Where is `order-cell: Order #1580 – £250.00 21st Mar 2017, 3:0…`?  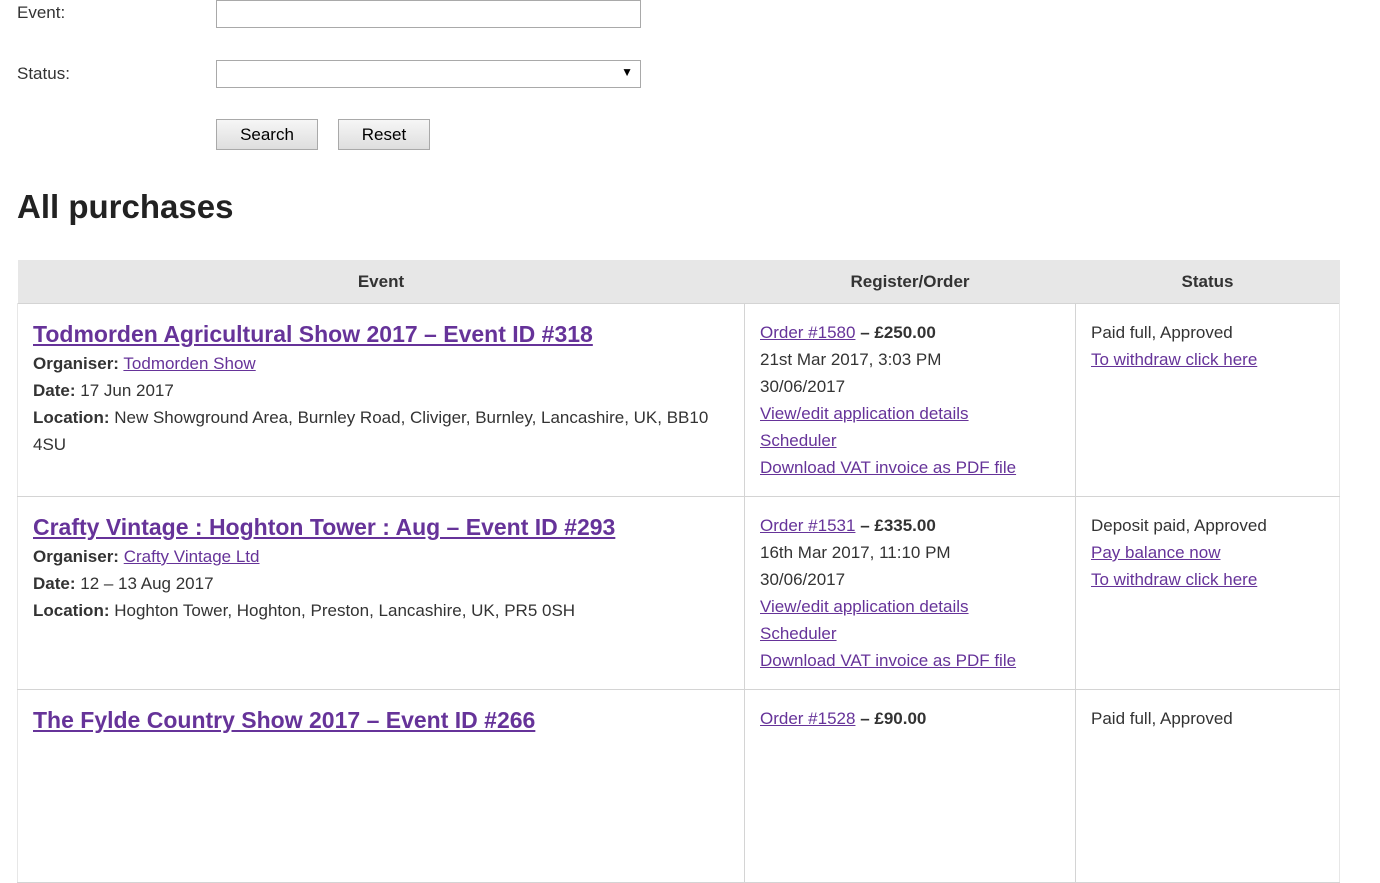
order-cell: Order #1580 – £250.00 21st Mar 2017, 3:0… is located at coordinates (910, 400).